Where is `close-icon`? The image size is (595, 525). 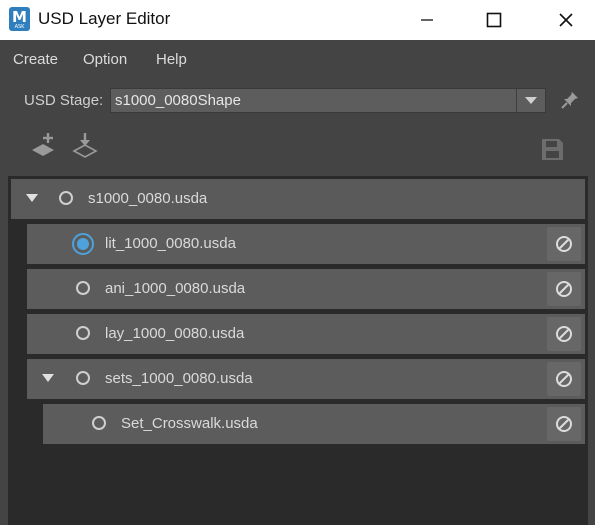 close-icon is located at coordinates (566, 20).